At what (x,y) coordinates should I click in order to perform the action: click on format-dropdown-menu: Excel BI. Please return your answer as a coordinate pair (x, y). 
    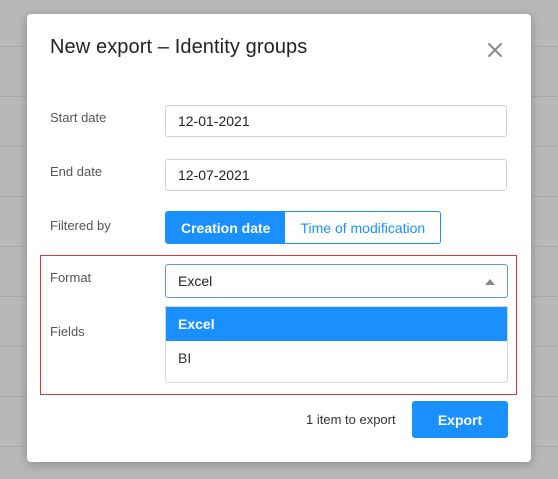
    Looking at the image, I should click on (336, 344).